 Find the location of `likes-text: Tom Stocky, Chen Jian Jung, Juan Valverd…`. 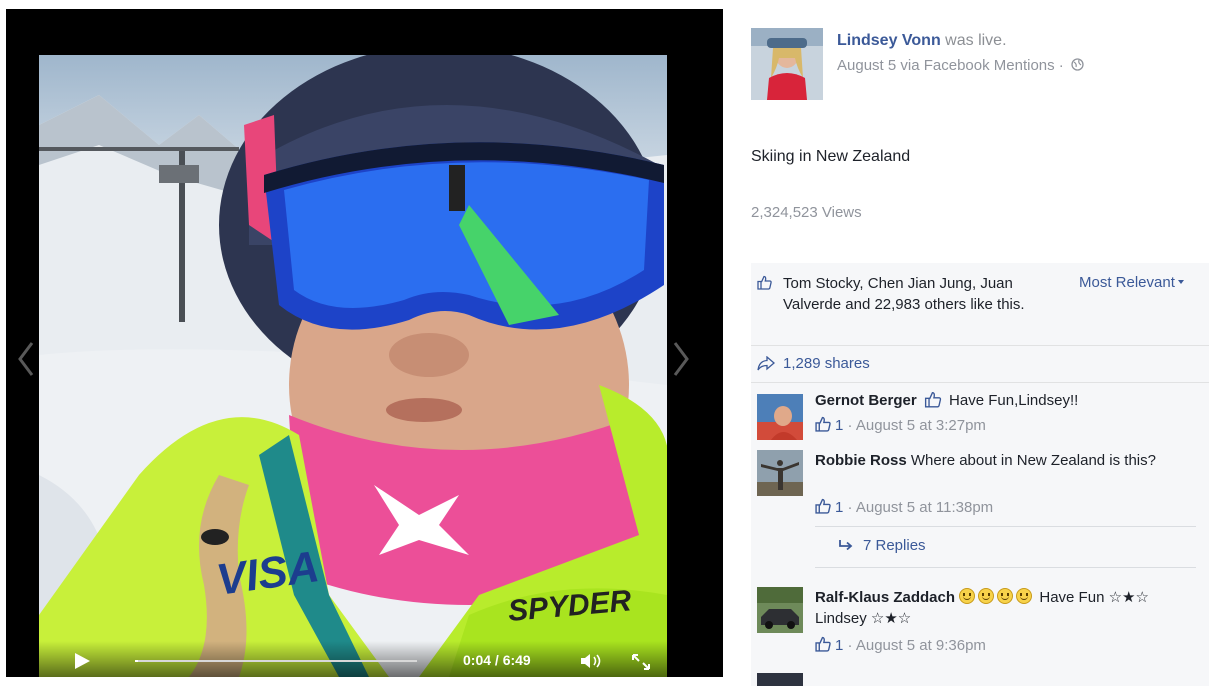

likes-text: Tom Stocky, Chen Jian Jung, Juan Valverd… is located at coordinates (918, 294).